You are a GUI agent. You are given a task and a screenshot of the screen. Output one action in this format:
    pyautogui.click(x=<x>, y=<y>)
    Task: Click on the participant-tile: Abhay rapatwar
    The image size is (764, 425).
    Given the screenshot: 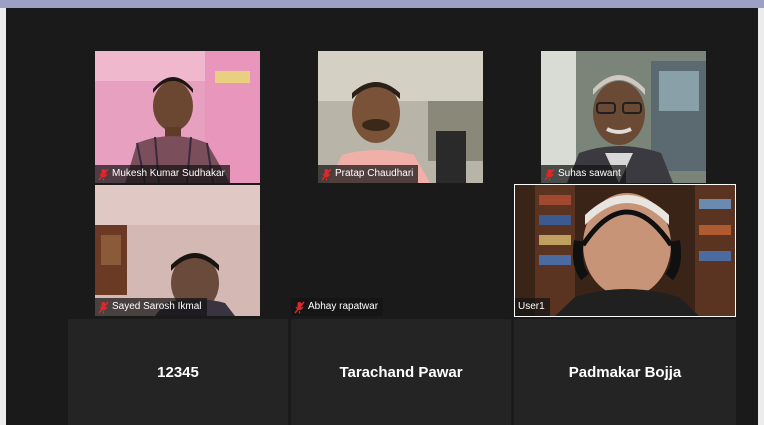 What is the action you would take?
    pyautogui.click(x=401, y=250)
    